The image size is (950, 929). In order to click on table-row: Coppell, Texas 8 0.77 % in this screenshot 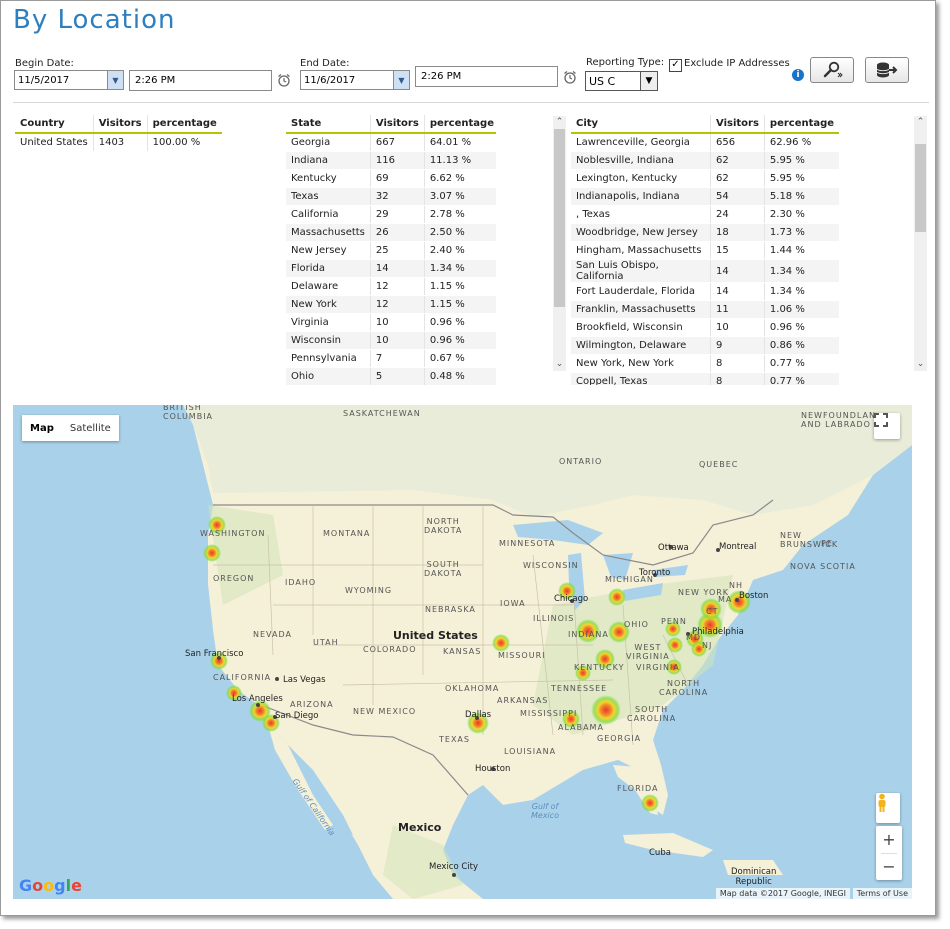, I will do `click(705, 378)`.